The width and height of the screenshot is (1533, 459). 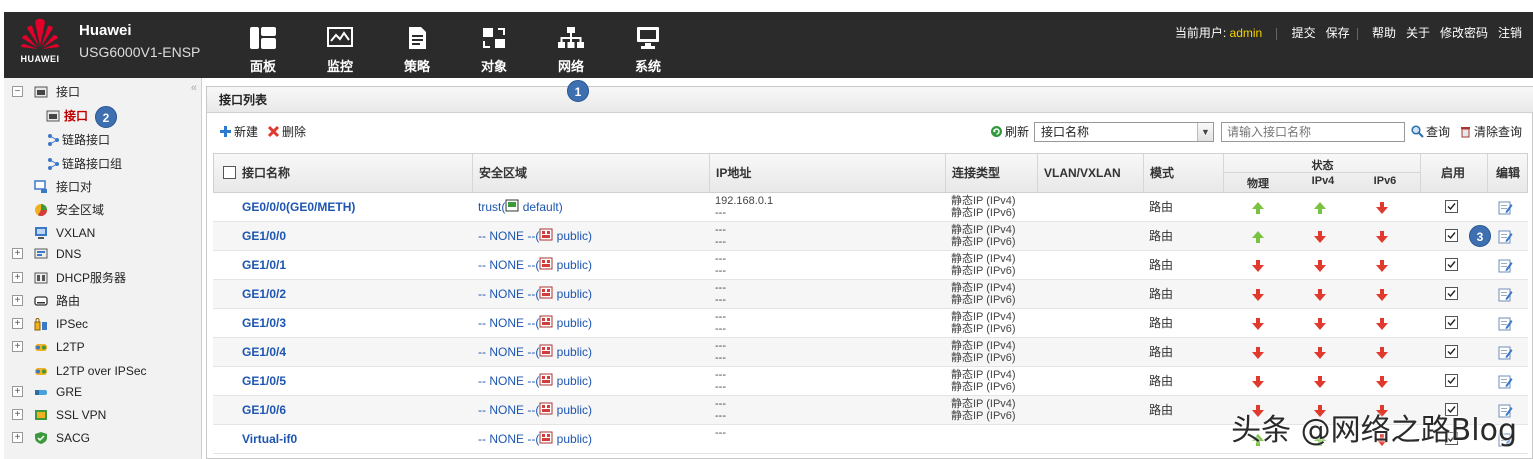 I want to click on nav-monitor: 监控, so click(x=340, y=45).